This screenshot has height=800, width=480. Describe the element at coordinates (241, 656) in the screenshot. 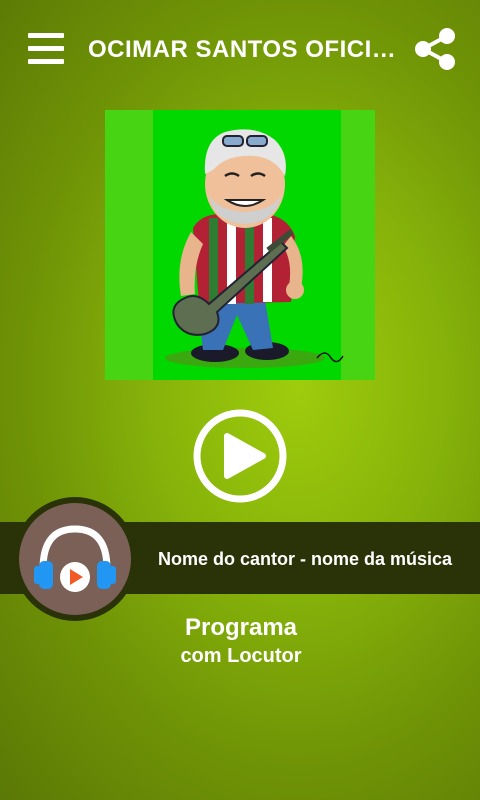

I see `program-host: com Locutor` at that location.